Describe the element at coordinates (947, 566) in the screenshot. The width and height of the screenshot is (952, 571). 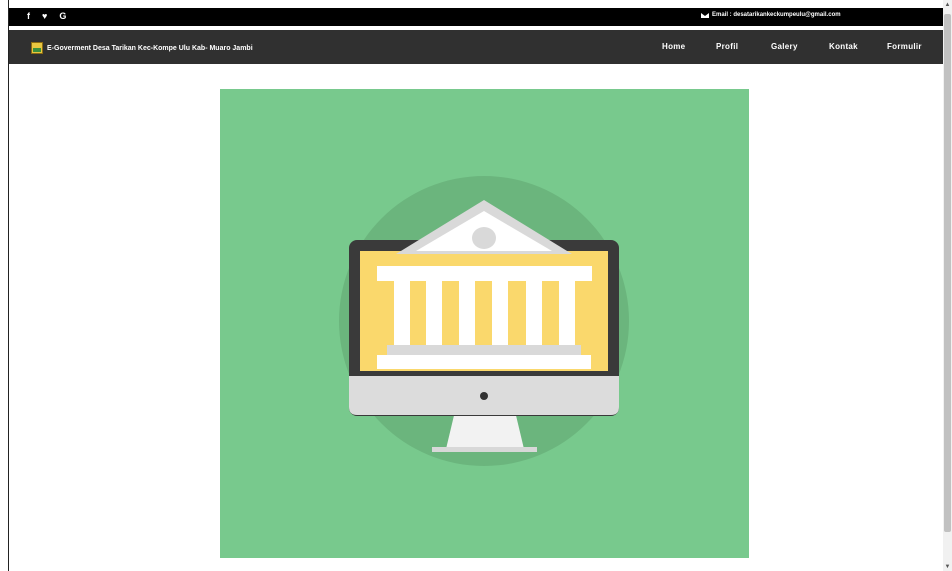
I see `scroll-down-icon: ▼` at that location.